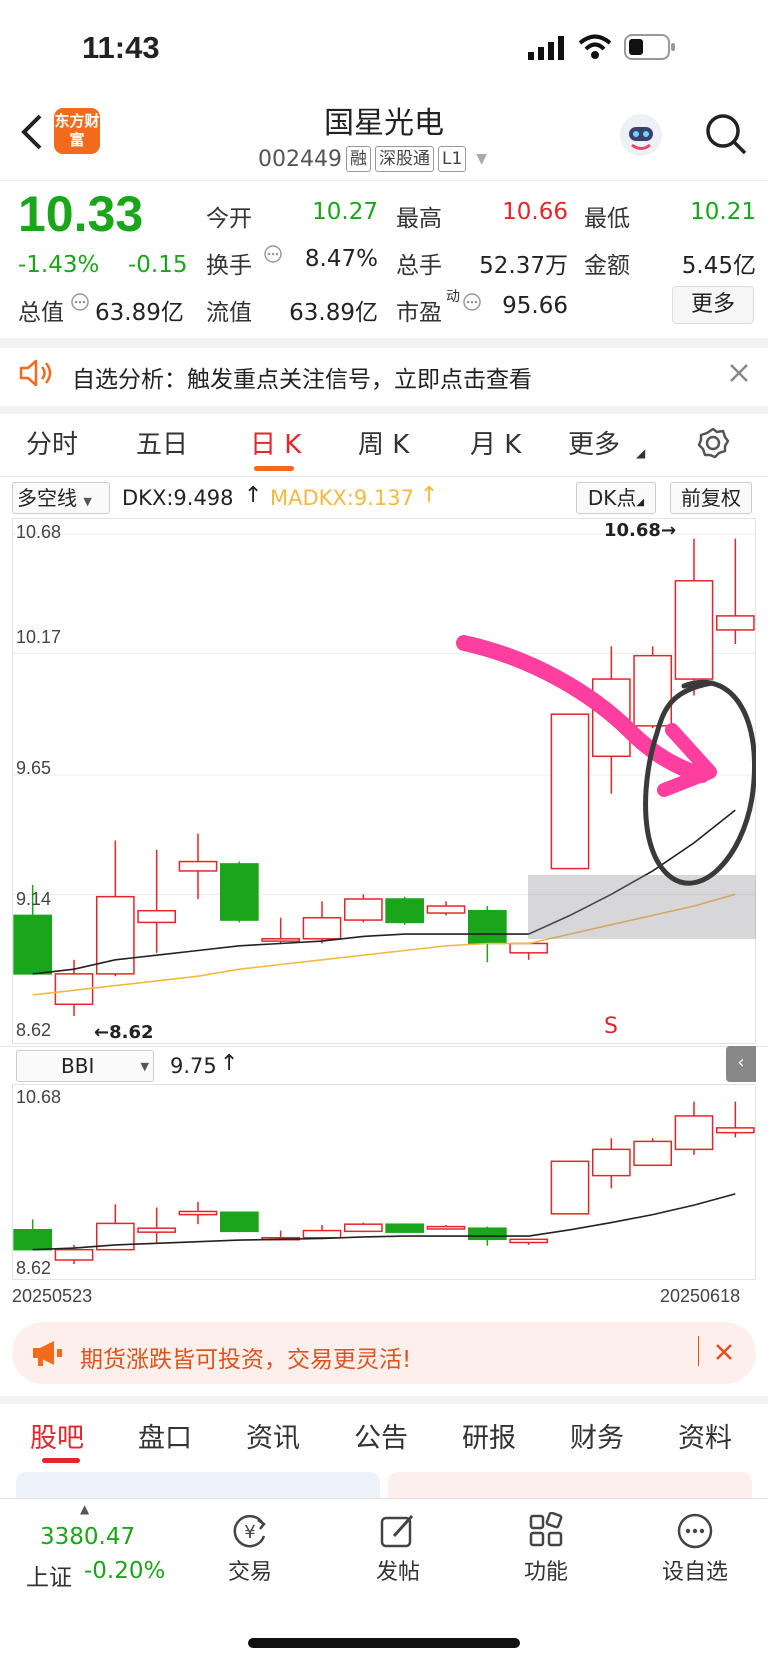  I want to click on tab-guba: 股吧, so click(57, 1435).